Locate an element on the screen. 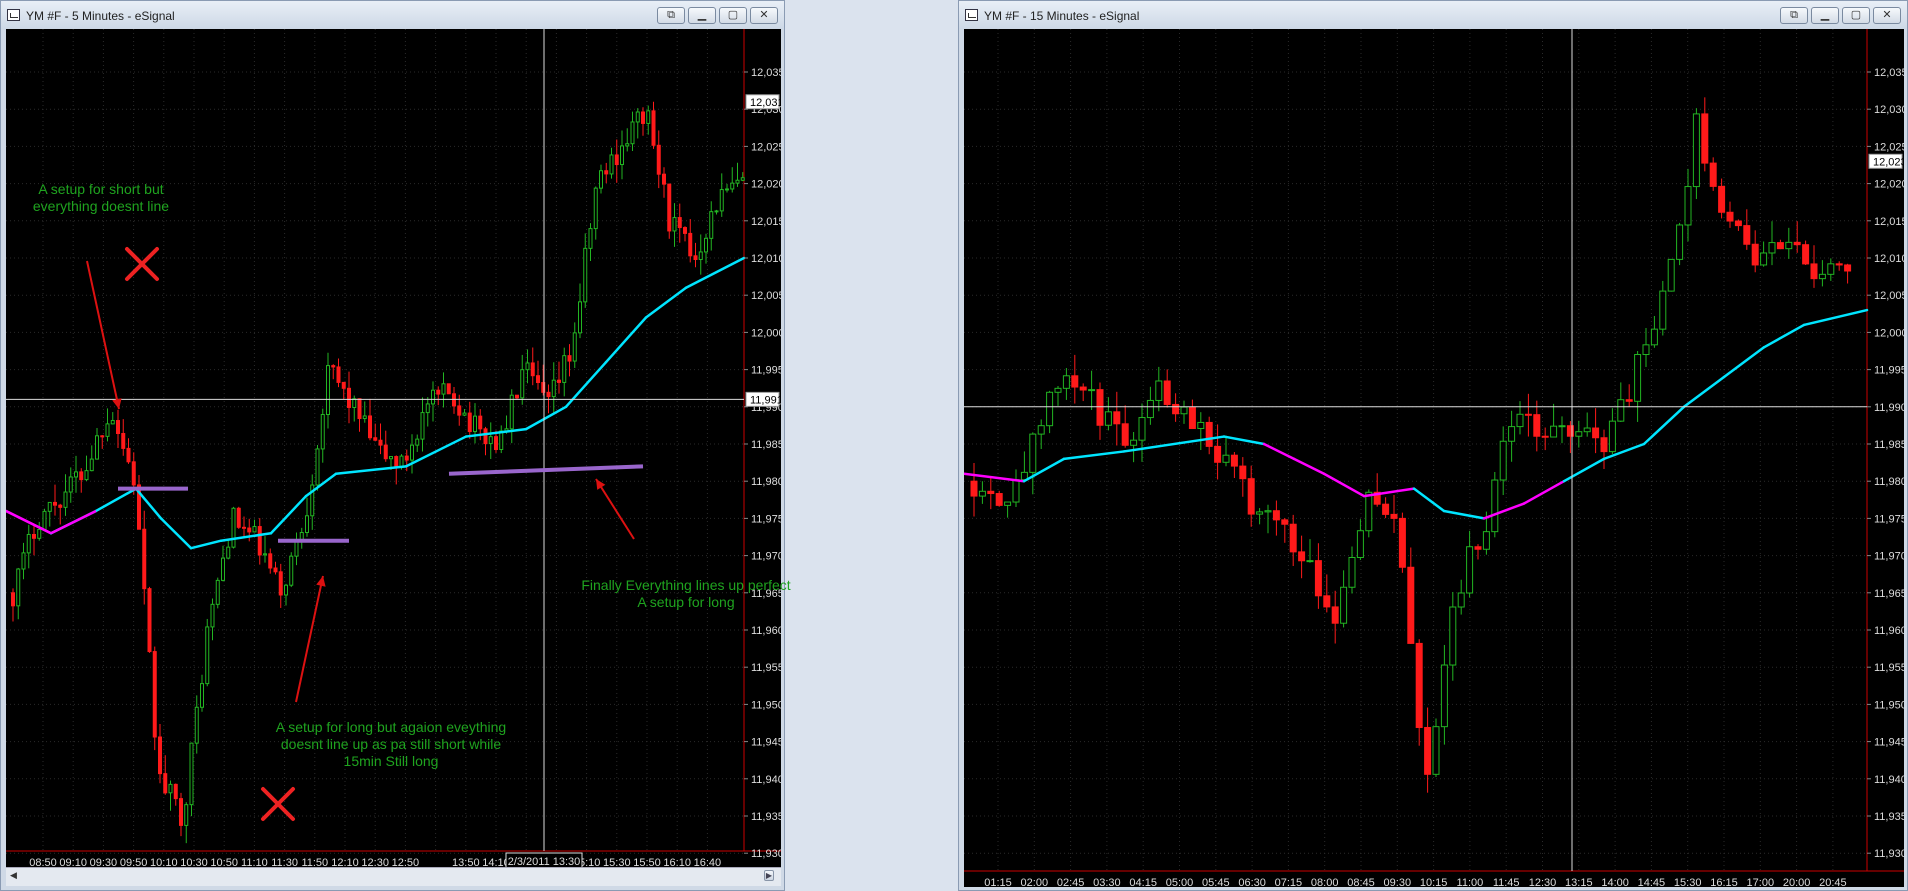 The width and height of the screenshot is (1908, 891). price-label: 12,025 is located at coordinates (1889, 147).